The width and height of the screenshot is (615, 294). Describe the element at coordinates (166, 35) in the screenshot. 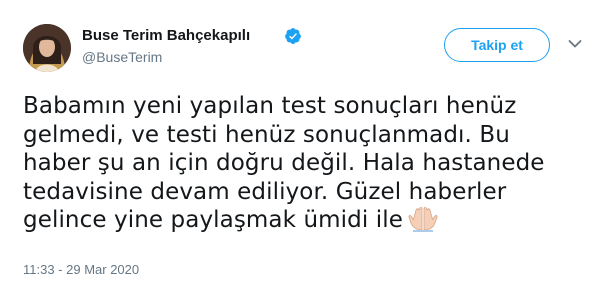

I see `author-name: Buse Terim Bahçekapılı` at that location.